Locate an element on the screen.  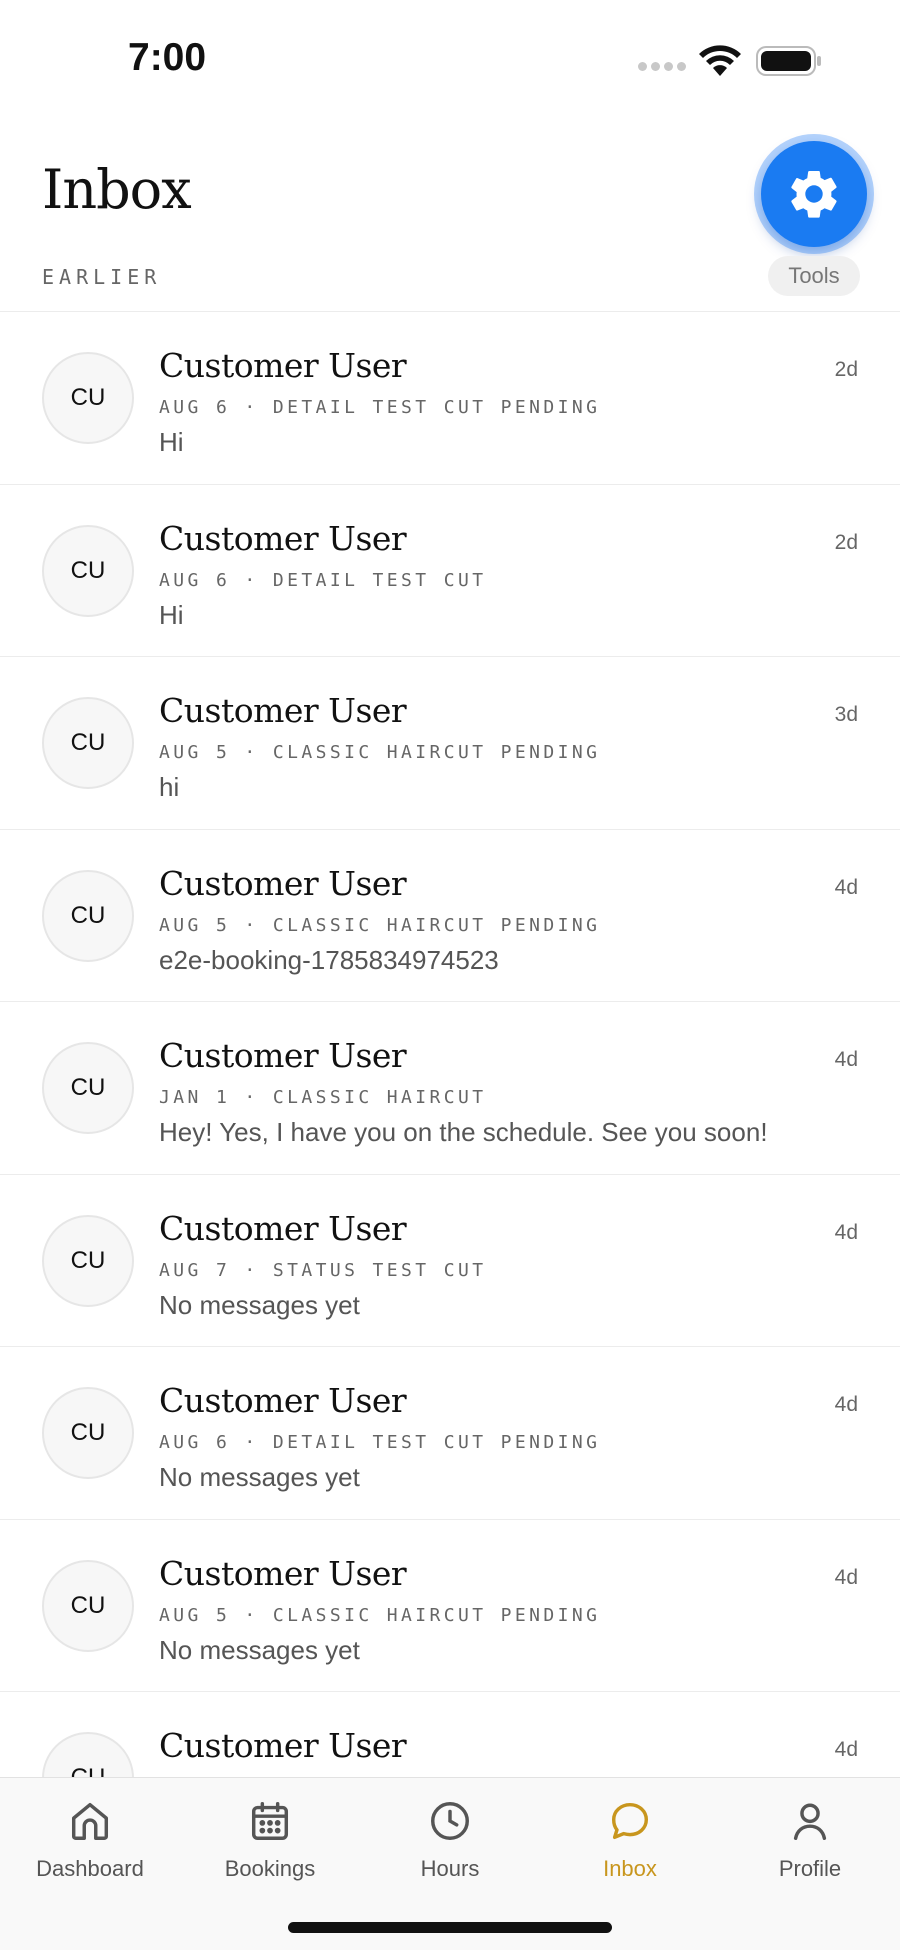
tools-label: Tools is located at coordinates (814, 276).